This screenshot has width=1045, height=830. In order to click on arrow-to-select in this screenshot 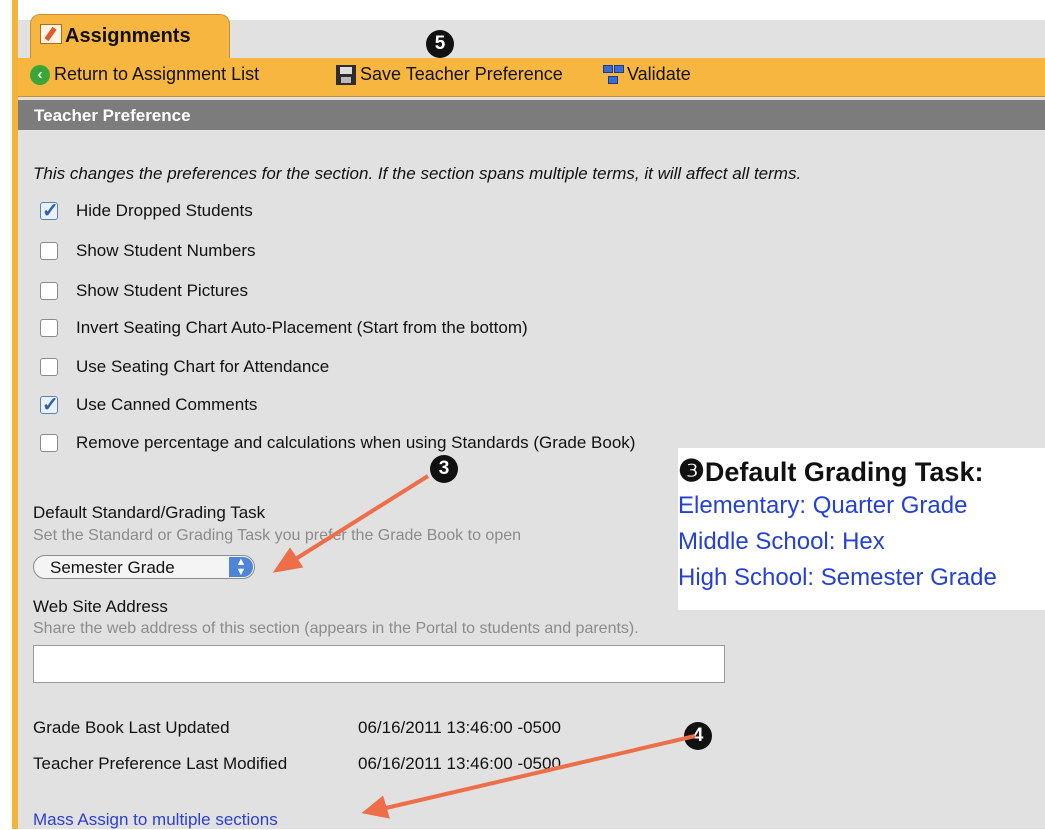, I will do `click(361, 518)`.